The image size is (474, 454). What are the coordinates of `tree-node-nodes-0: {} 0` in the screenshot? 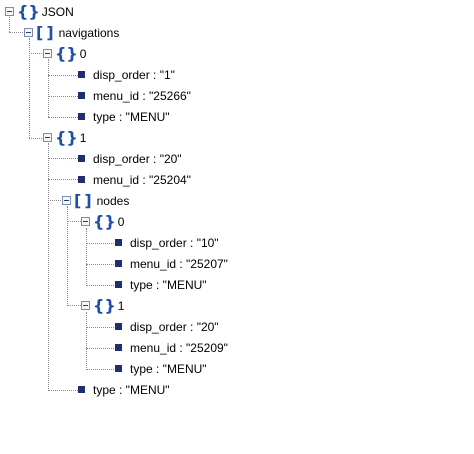 It's located at (102, 221).